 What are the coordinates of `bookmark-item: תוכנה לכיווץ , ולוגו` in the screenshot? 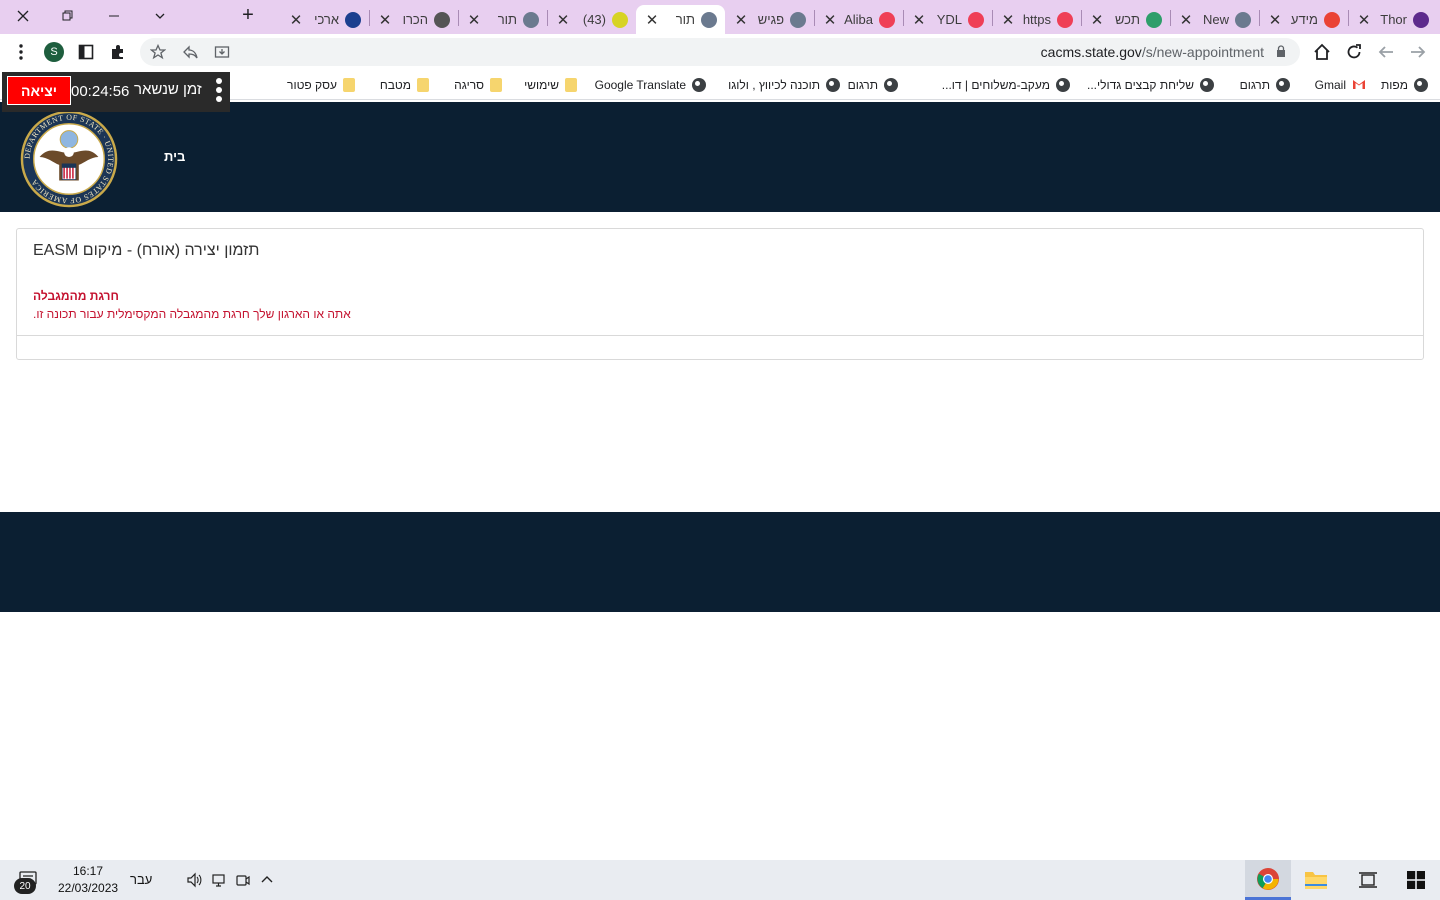 It's located at (784, 85).